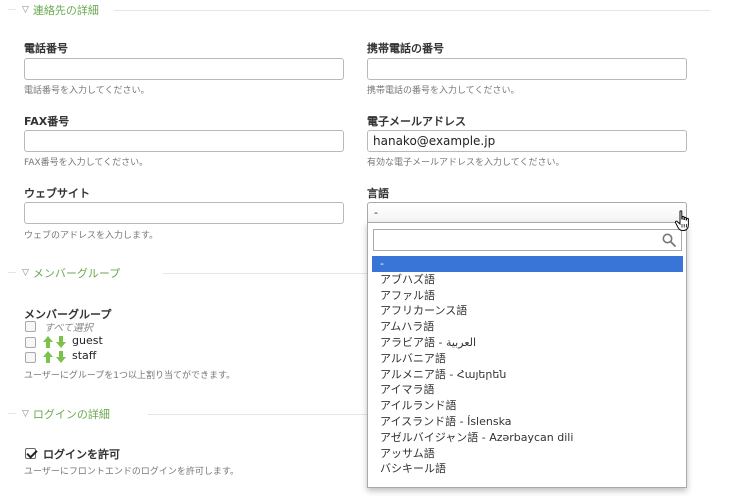 The image size is (732, 496). What do you see at coordinates (527, 359) in the screenshot?
I see `language-option: アルバニア語` at bounding box center [527, 359].